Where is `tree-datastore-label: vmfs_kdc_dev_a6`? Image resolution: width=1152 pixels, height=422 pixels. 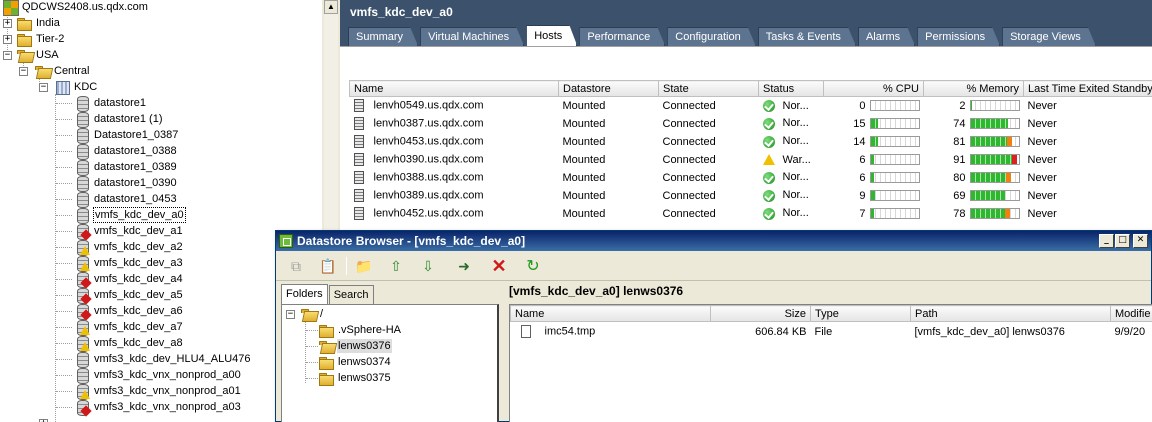
tree-datastore-label: vmfs_kdc_dev_a6 is located at coordinates (138, 311).